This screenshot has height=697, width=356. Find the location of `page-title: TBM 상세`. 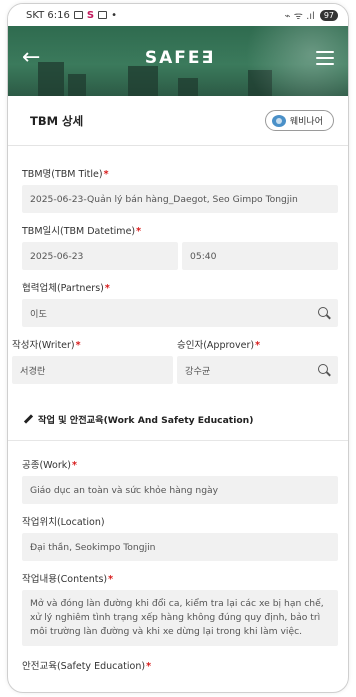

page-title: TBM 상세 is located at coordinates (57, 120).